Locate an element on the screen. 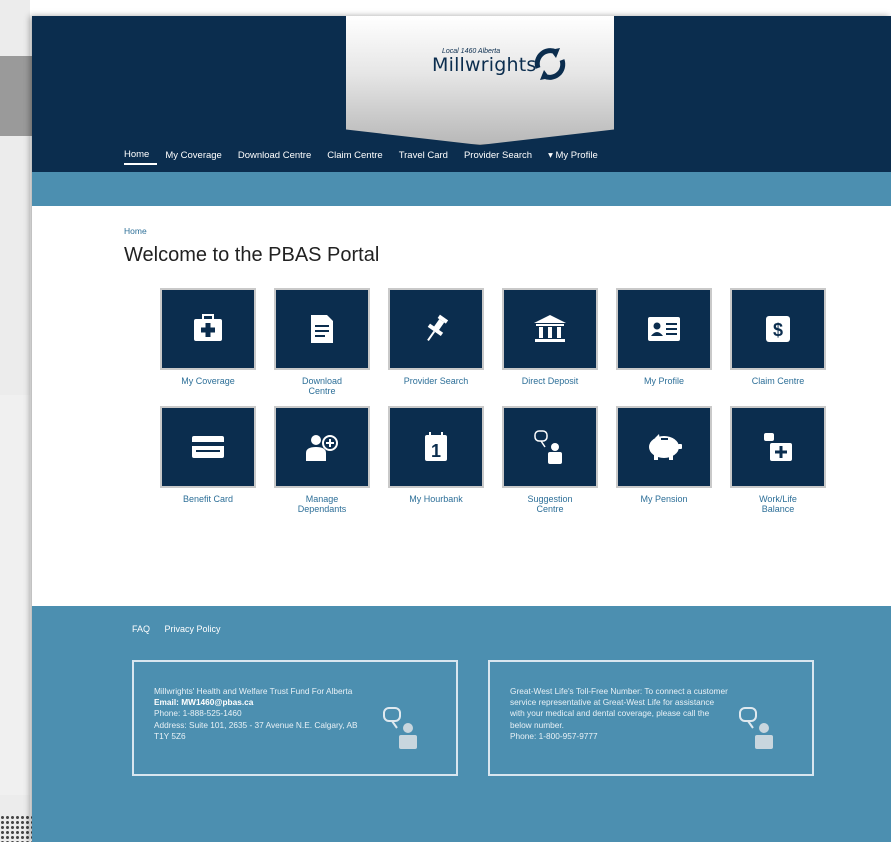 The height and width of the screenshot is (842, 891). logo-mark-icon is located at coordinates (550, 64).